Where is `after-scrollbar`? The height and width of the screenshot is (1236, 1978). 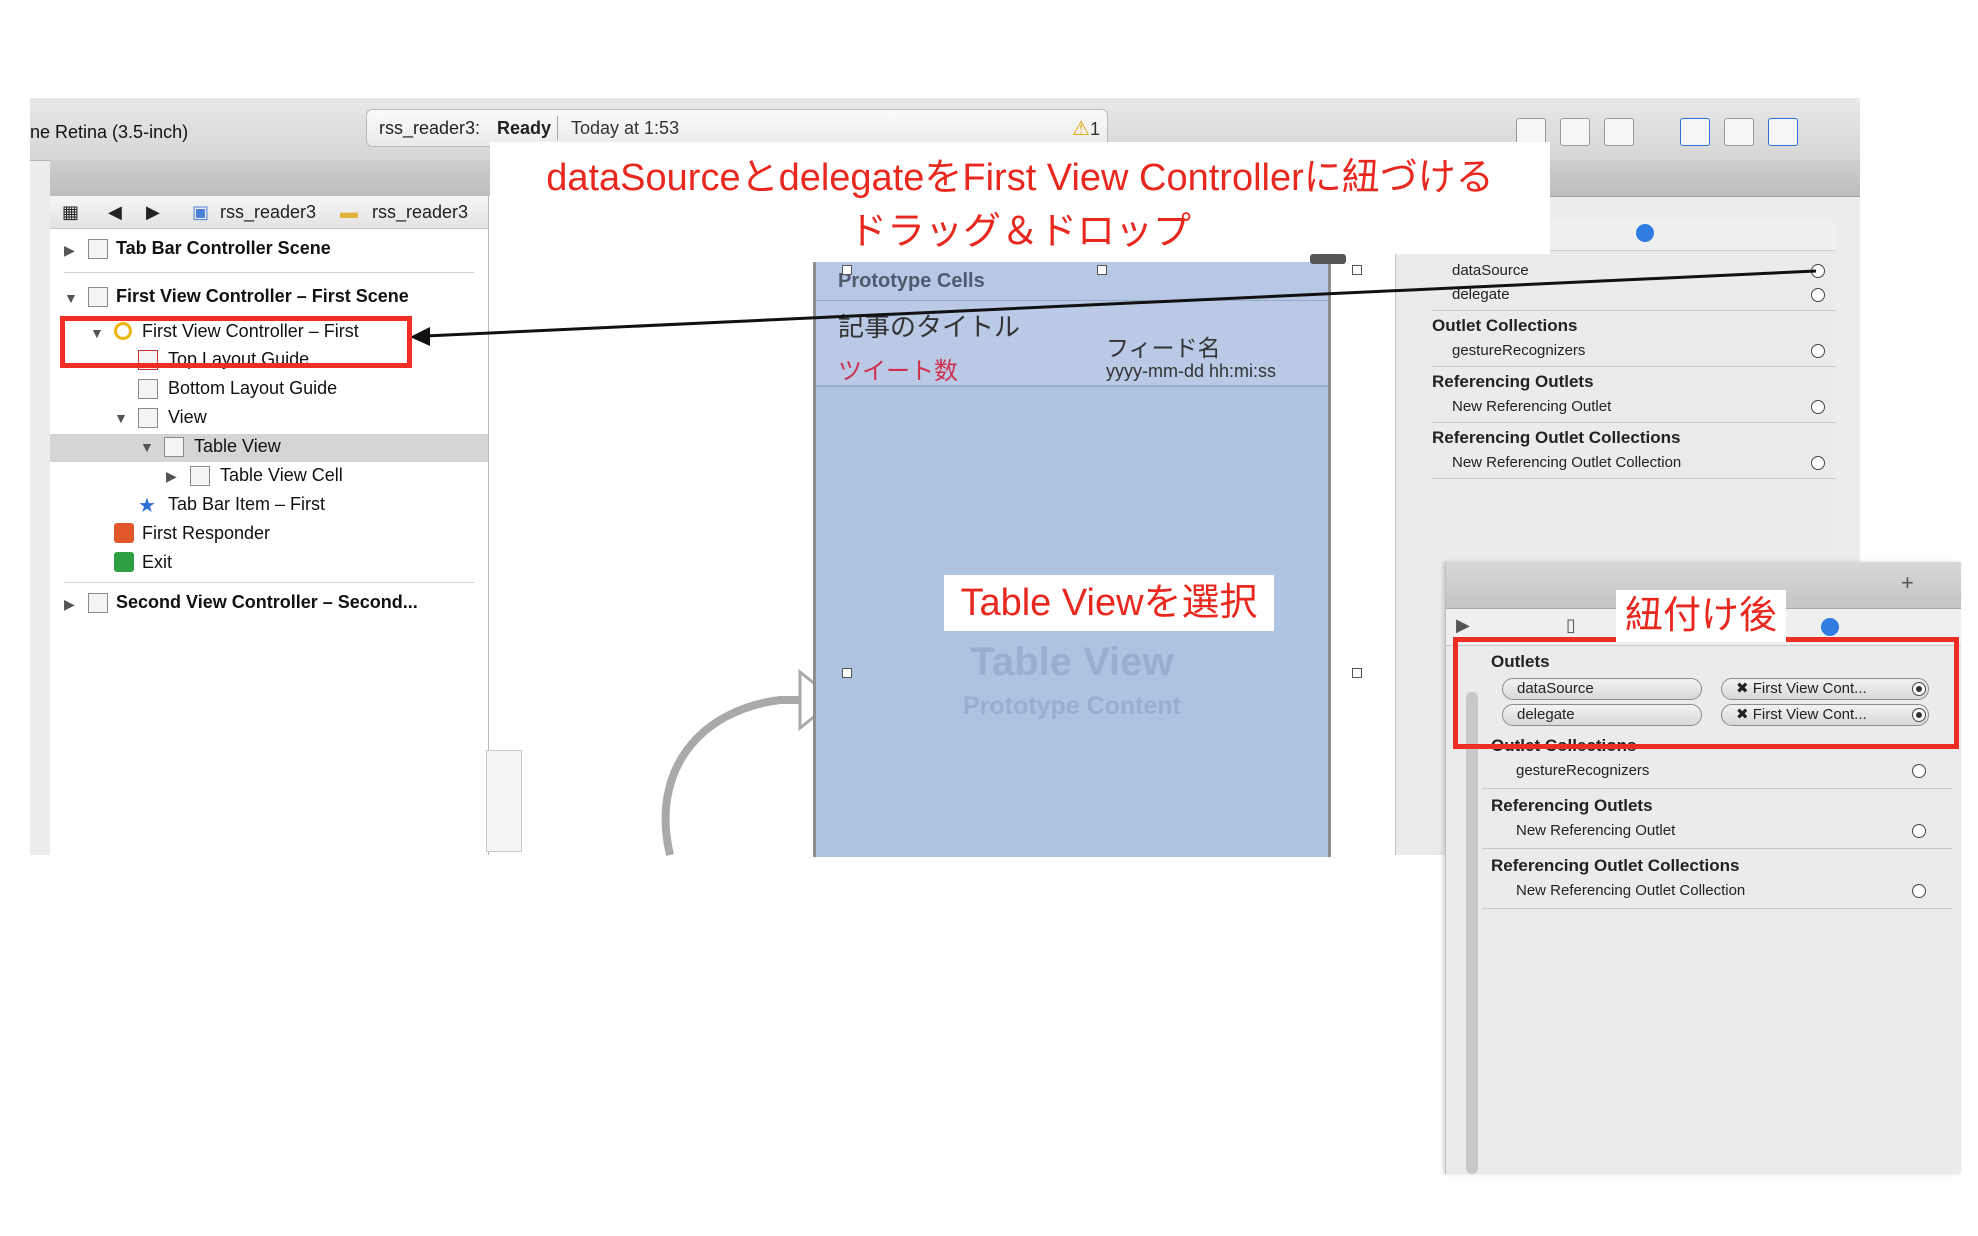 after-scrollbar is located at coordinates (1472, 933).